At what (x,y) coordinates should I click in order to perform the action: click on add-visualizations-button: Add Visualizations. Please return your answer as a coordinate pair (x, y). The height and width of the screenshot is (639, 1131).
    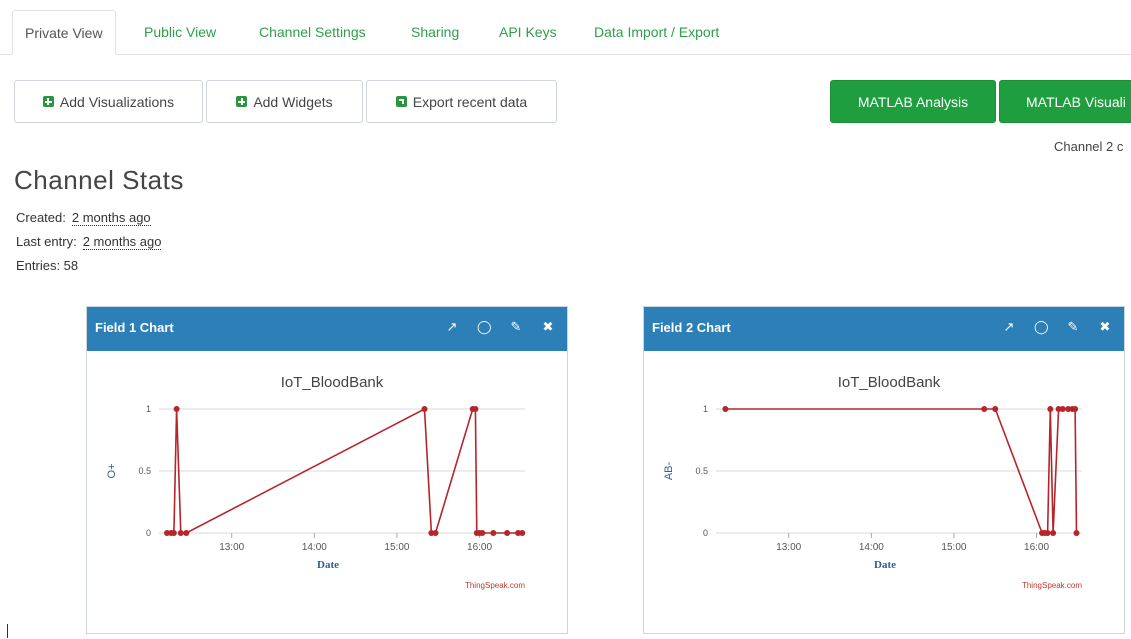
    Looking at the image, I should click on (108, 101).